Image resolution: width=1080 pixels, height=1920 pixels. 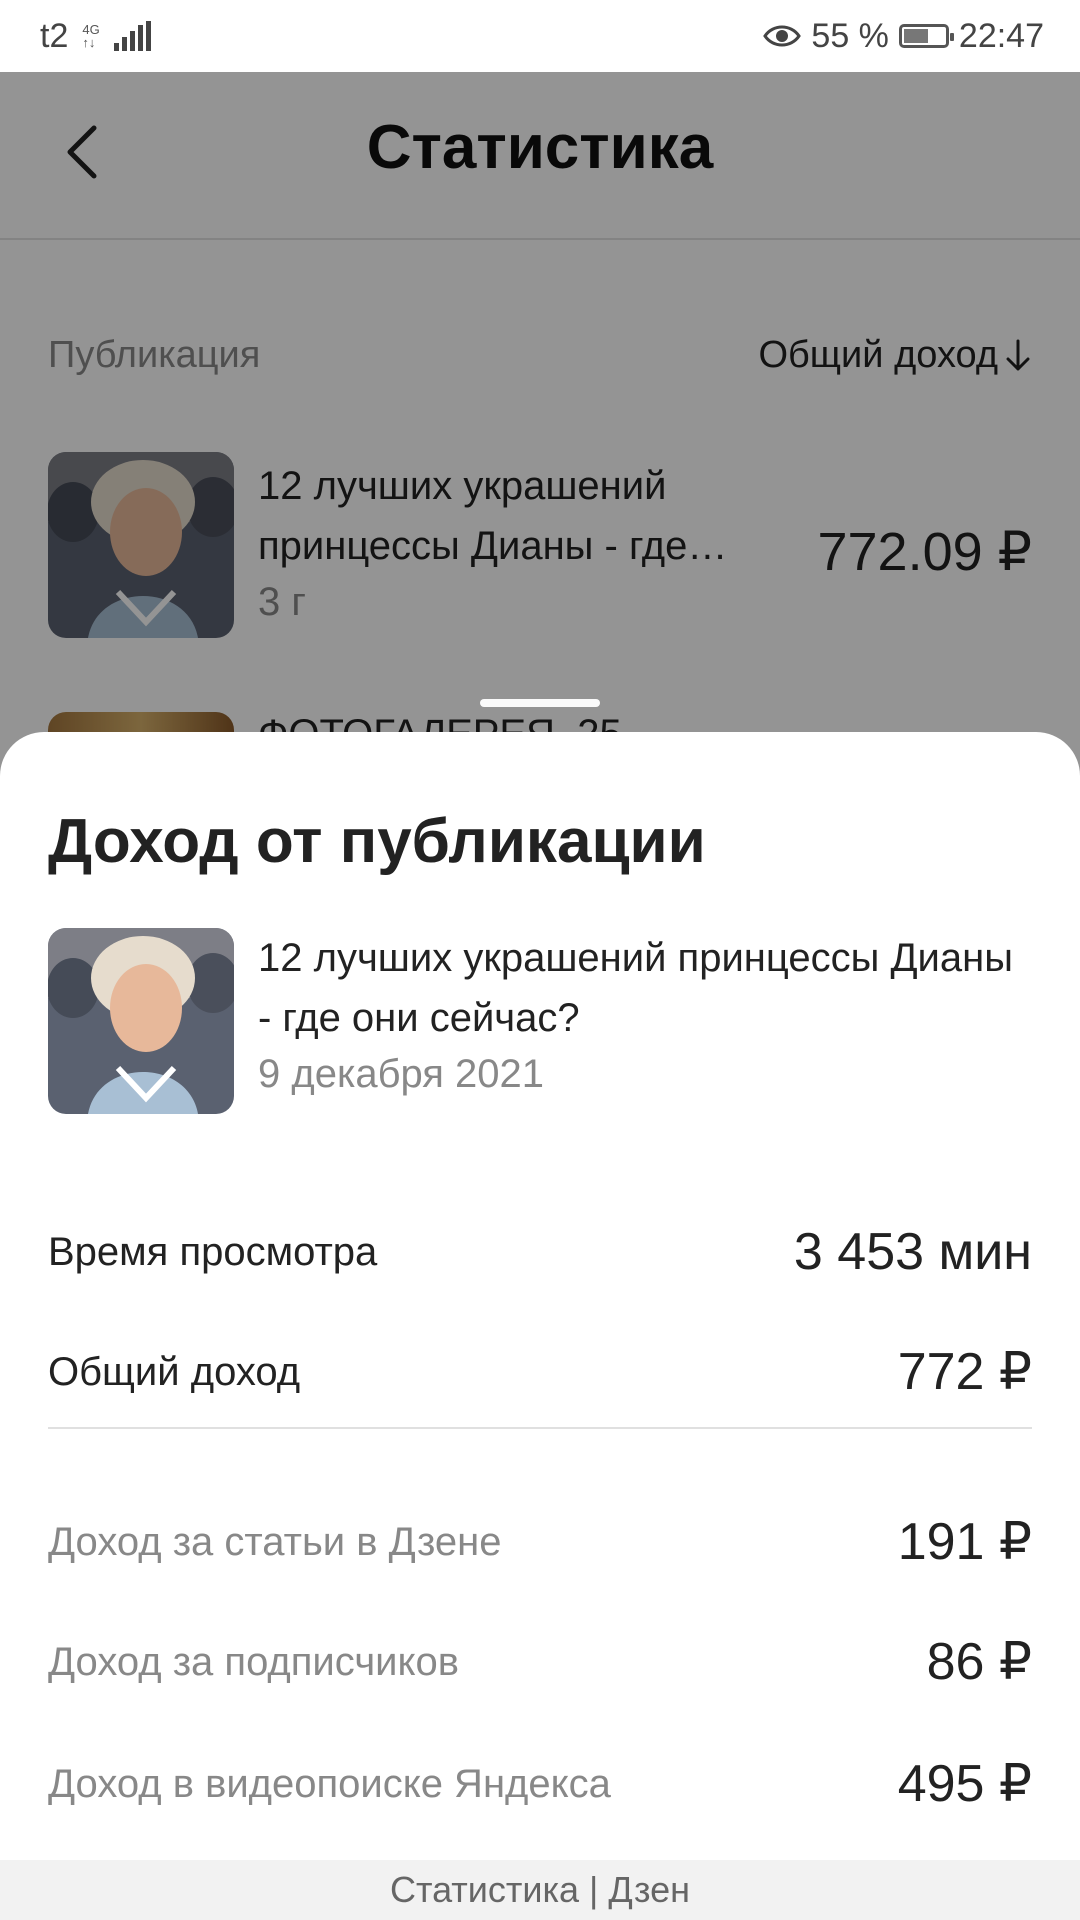 What do you see at coordinates (782, 36) in the screenshot?
I see `eye-comfort-icon` at bounding box center [782, 36].